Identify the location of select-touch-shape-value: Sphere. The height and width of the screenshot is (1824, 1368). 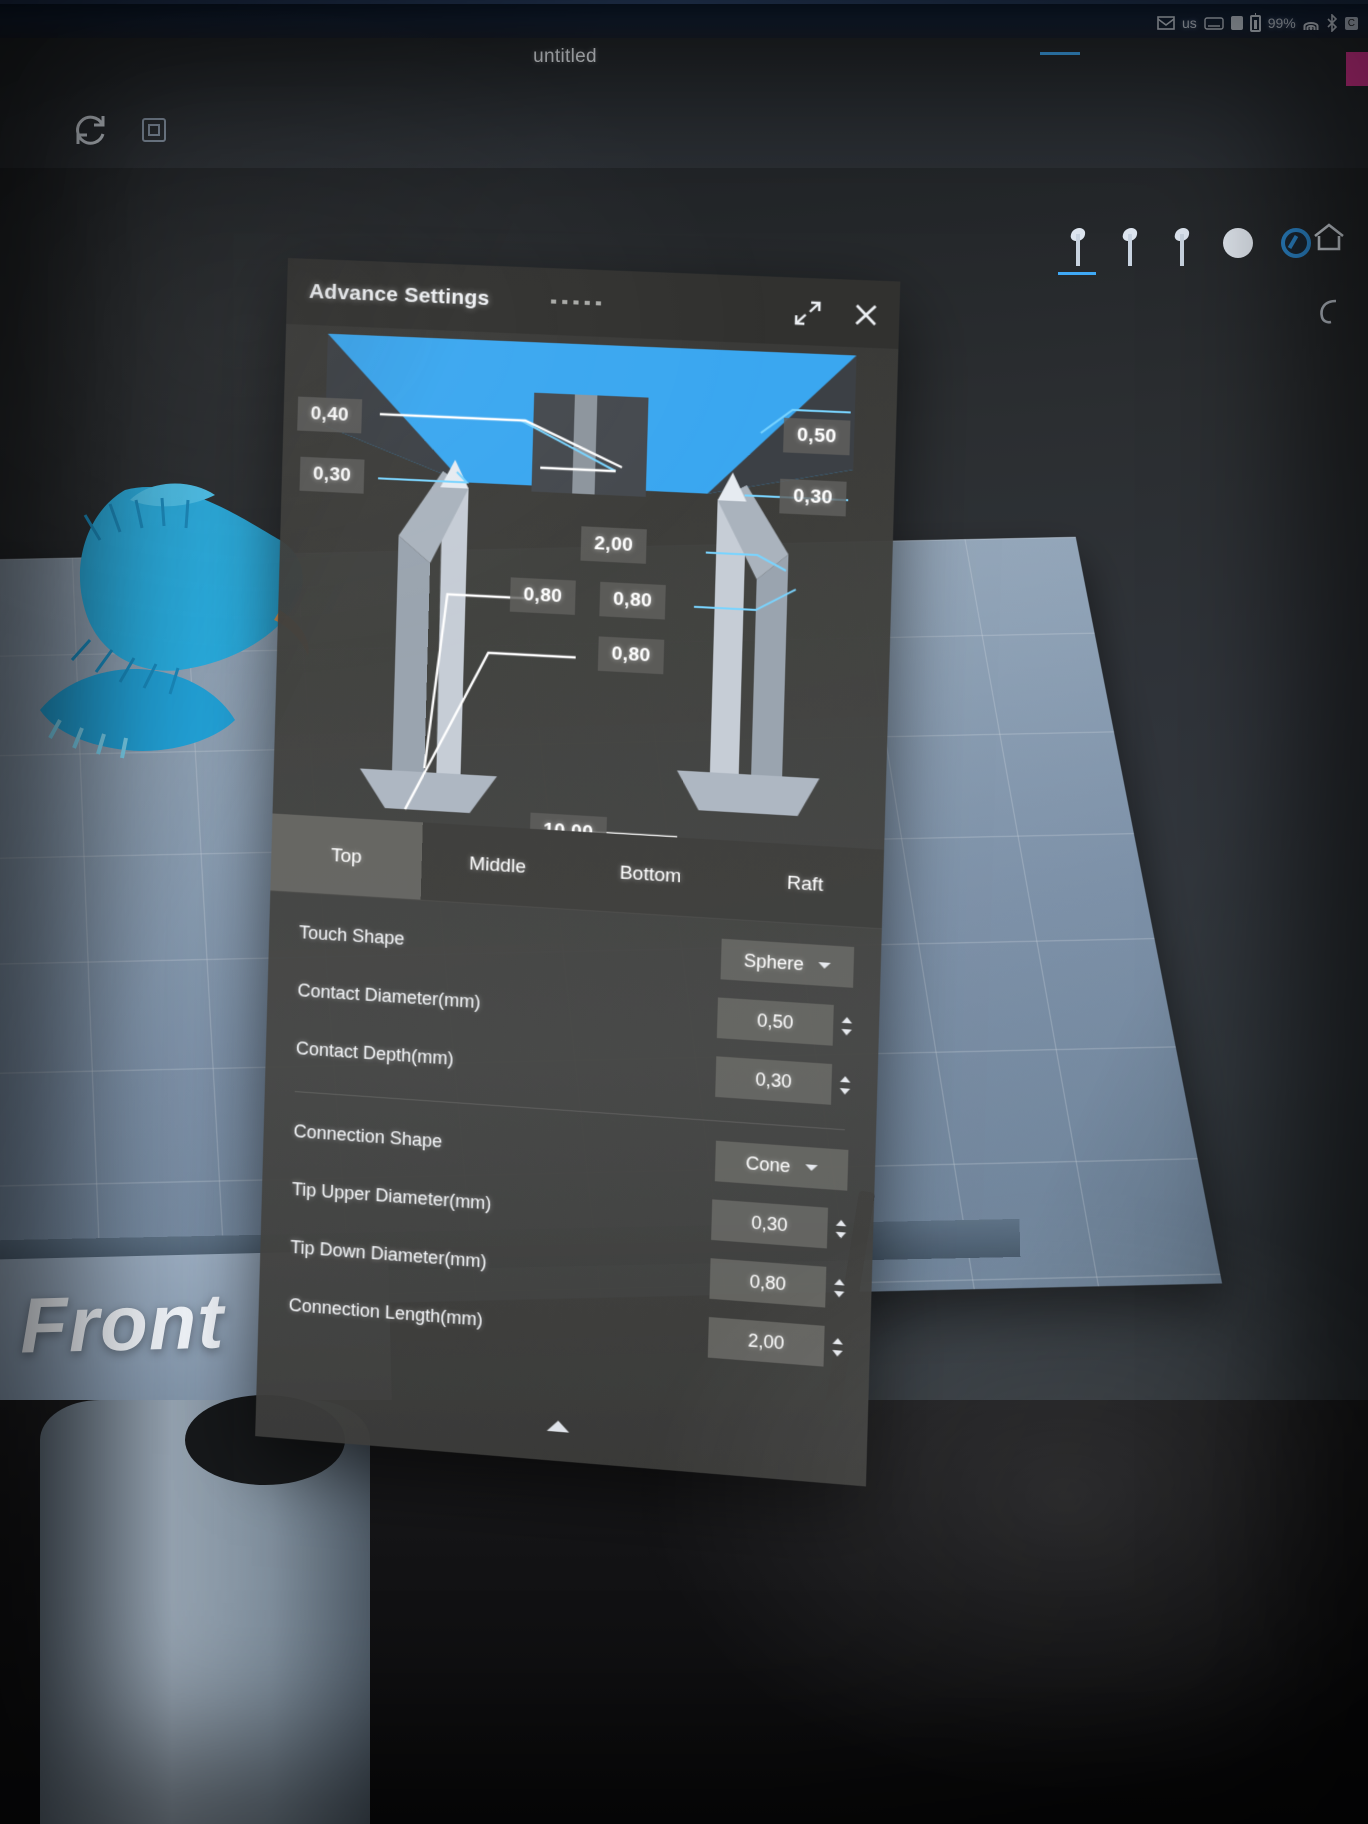
(774, 961).